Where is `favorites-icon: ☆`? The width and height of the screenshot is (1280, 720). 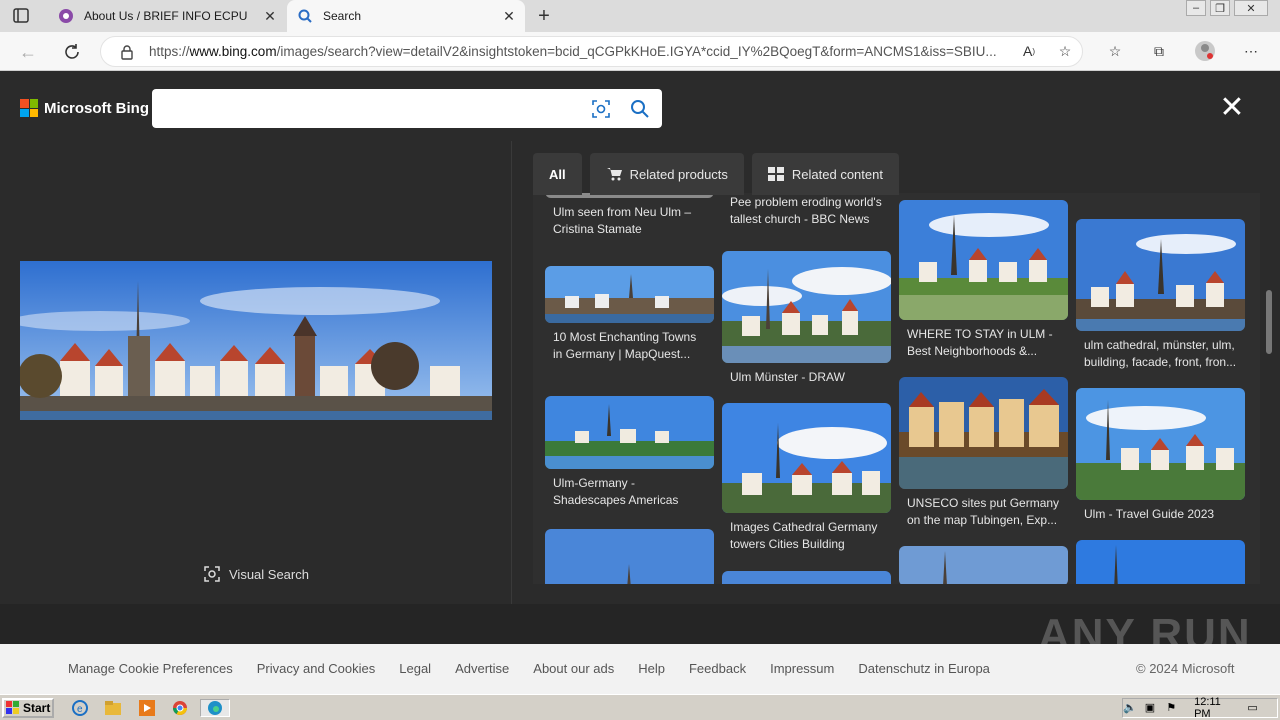
favorites-icon: ☆ is located at coordinates (1115, 51).